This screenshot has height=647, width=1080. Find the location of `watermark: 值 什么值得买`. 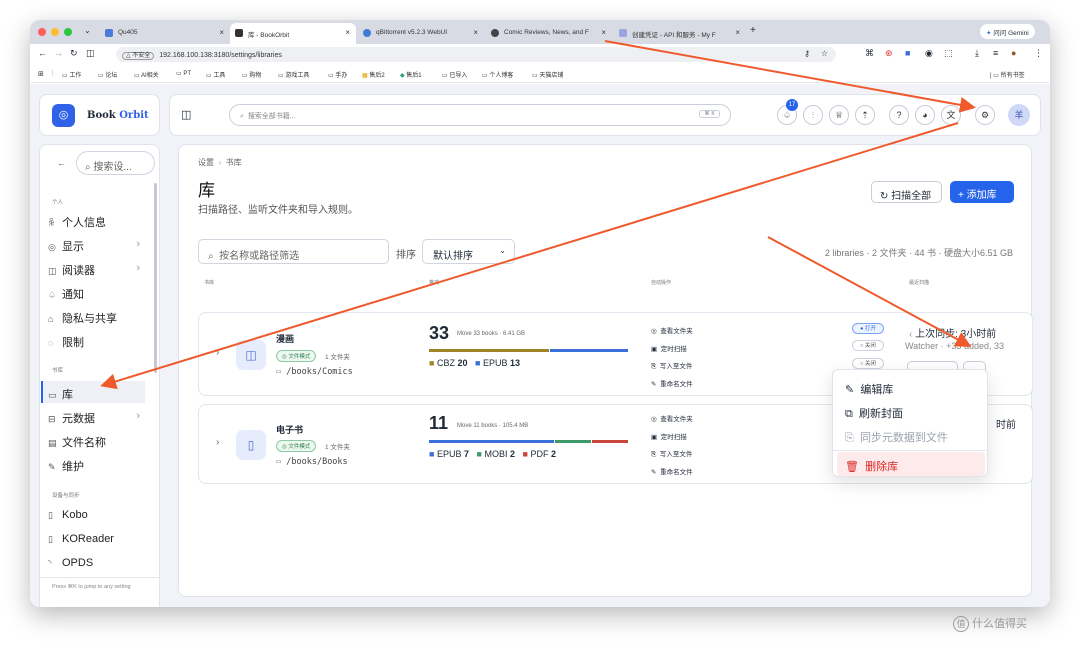

watermark: 值 什么值得买 is located at coordinates (990, 623).